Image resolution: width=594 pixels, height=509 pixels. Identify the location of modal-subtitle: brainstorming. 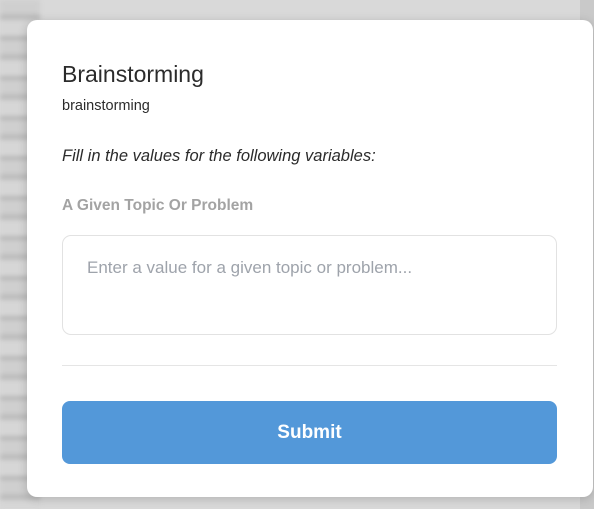
(106, 106).